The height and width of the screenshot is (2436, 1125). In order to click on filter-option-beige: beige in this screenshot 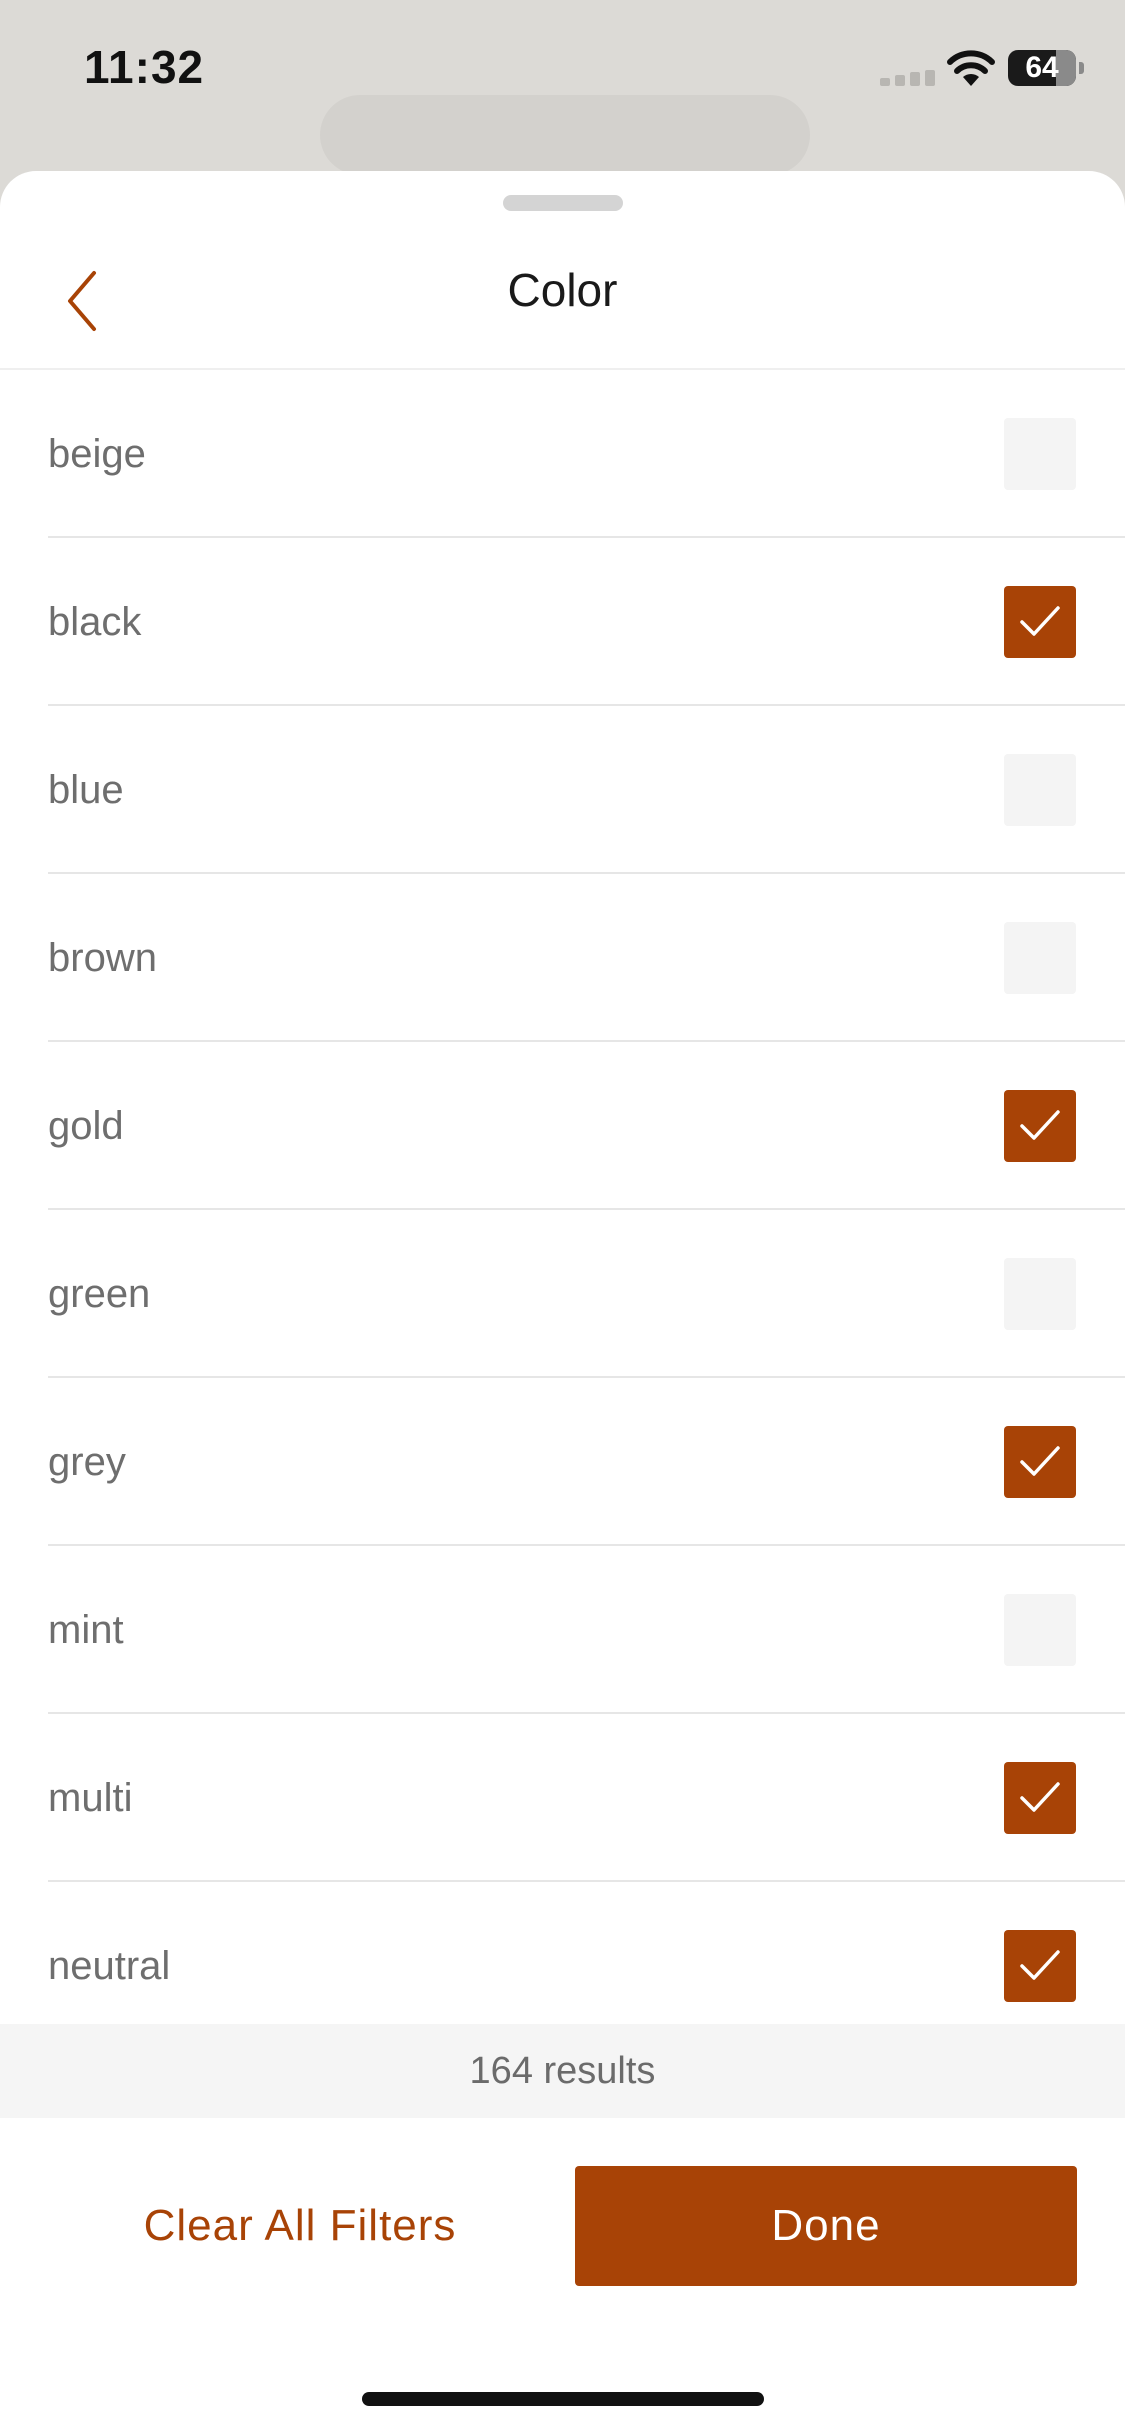, I will do `click(562, 454)`.